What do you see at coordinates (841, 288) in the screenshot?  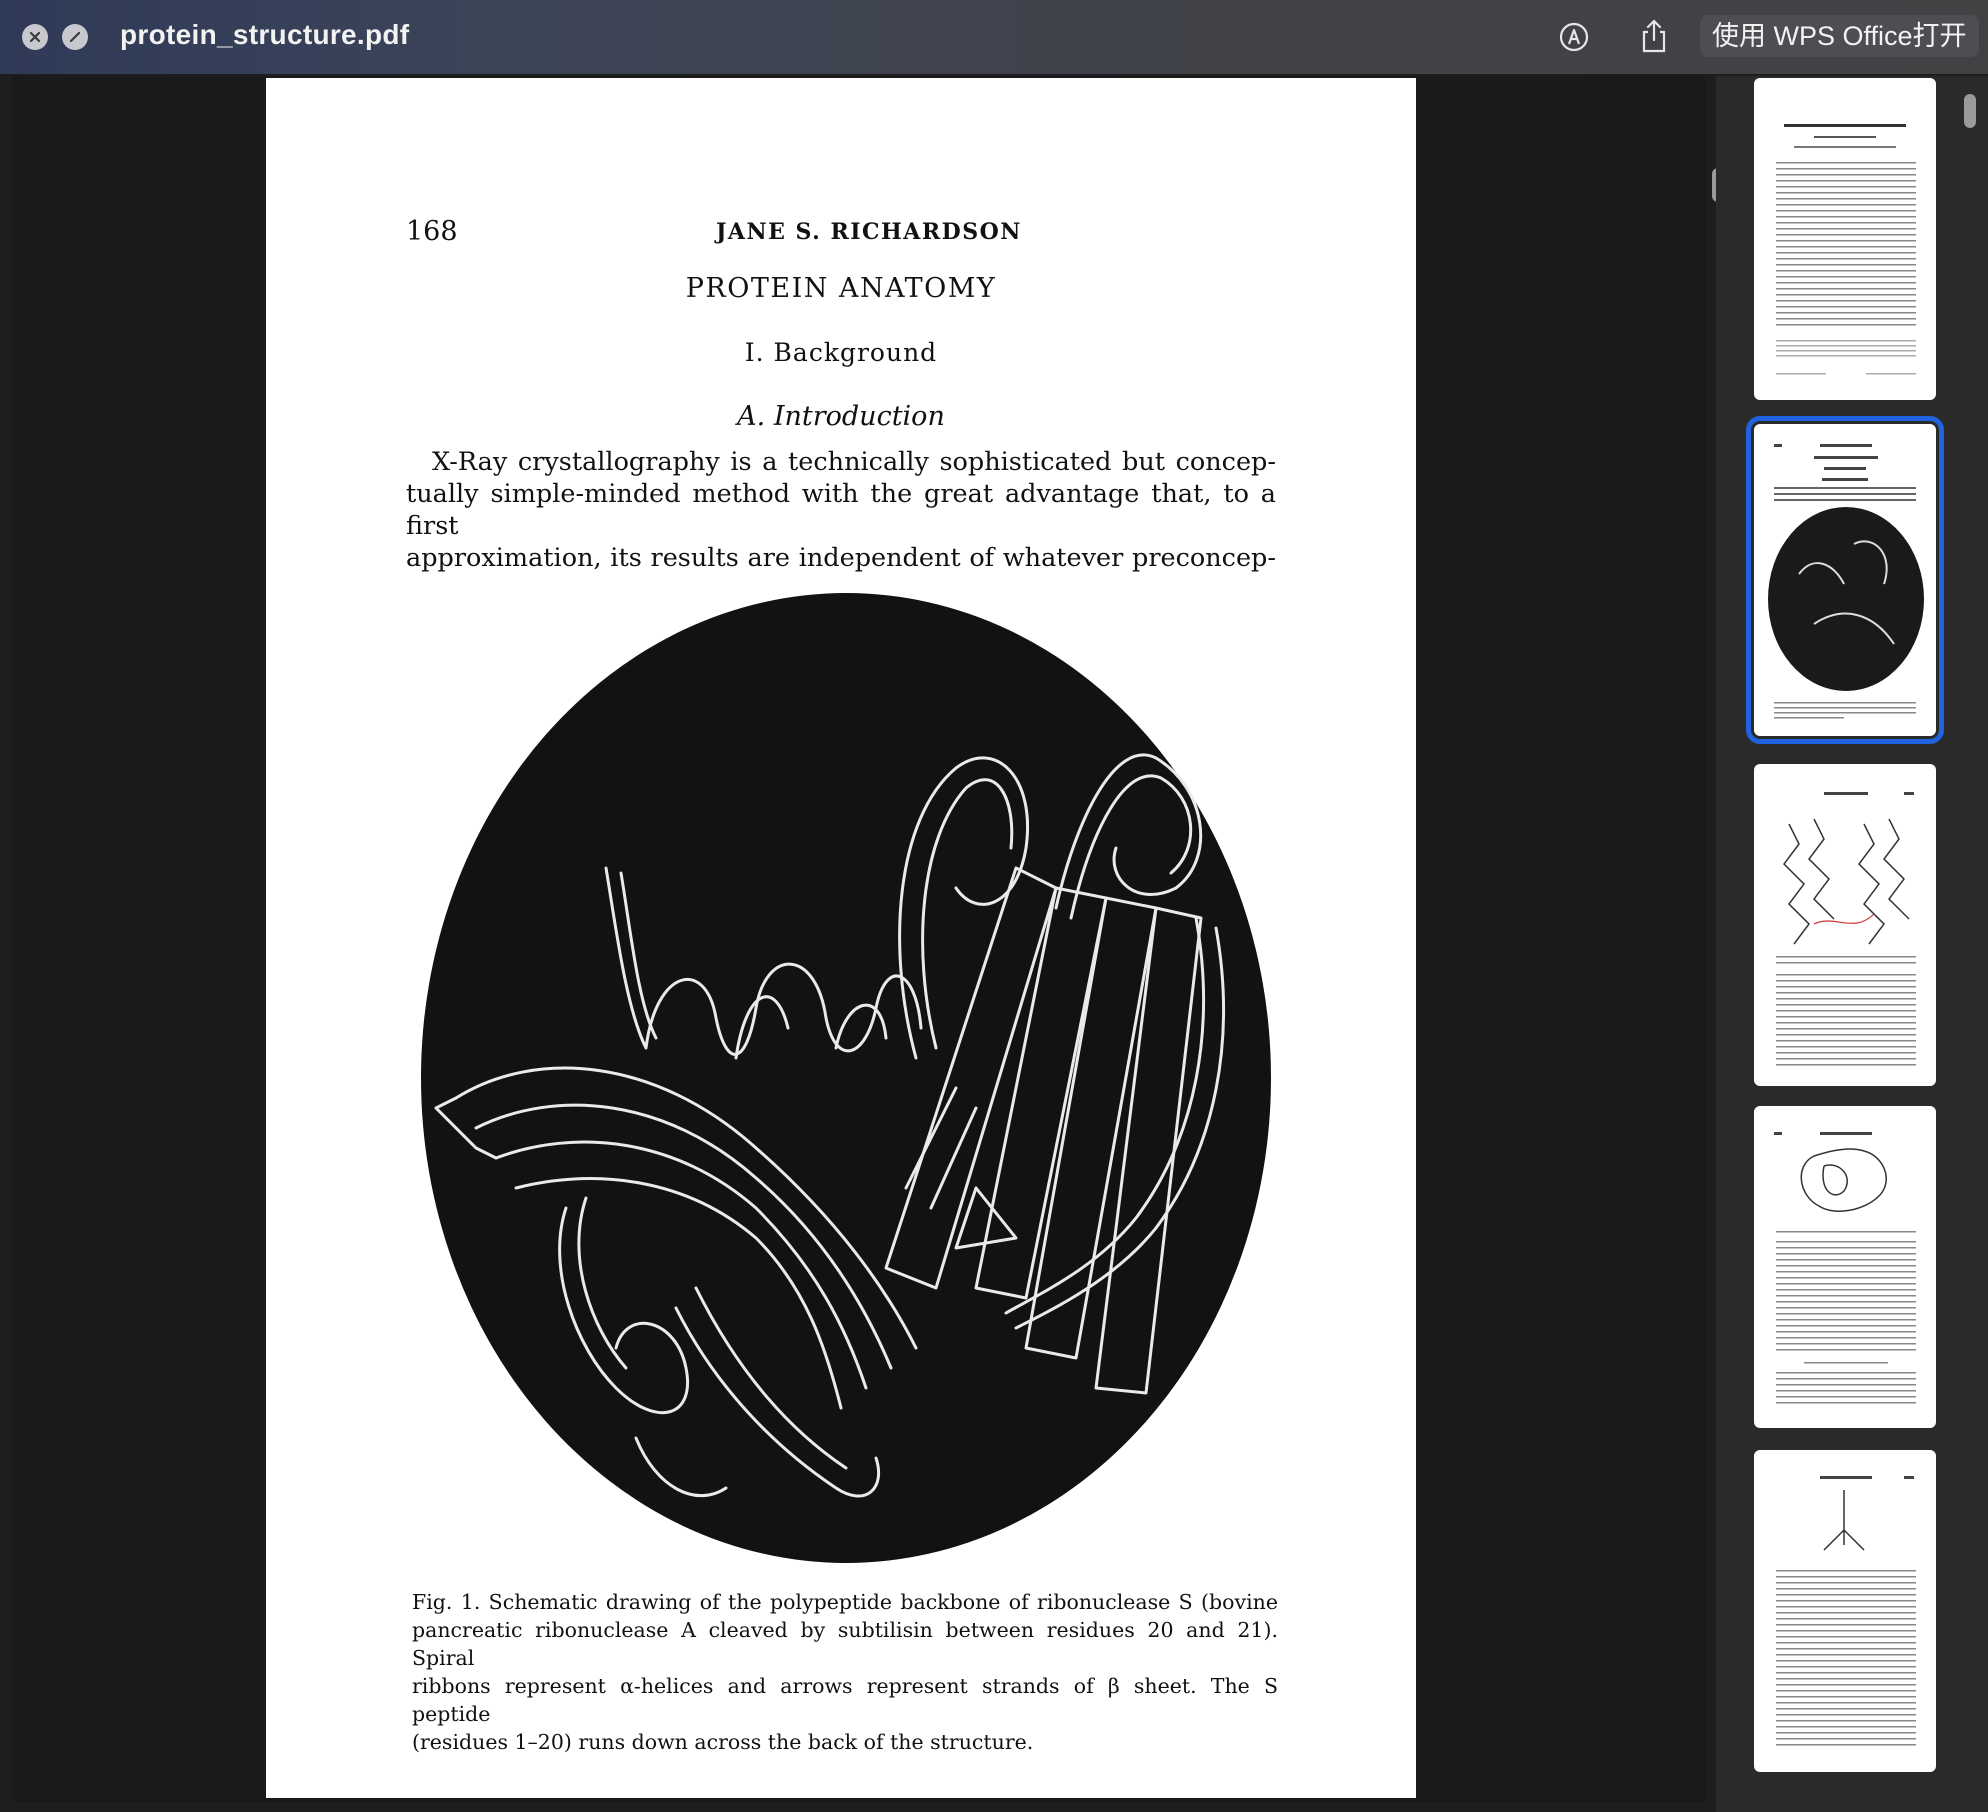 I see `page-heading: PROTEIN ANATOMY` at bounding box center [841, 288].